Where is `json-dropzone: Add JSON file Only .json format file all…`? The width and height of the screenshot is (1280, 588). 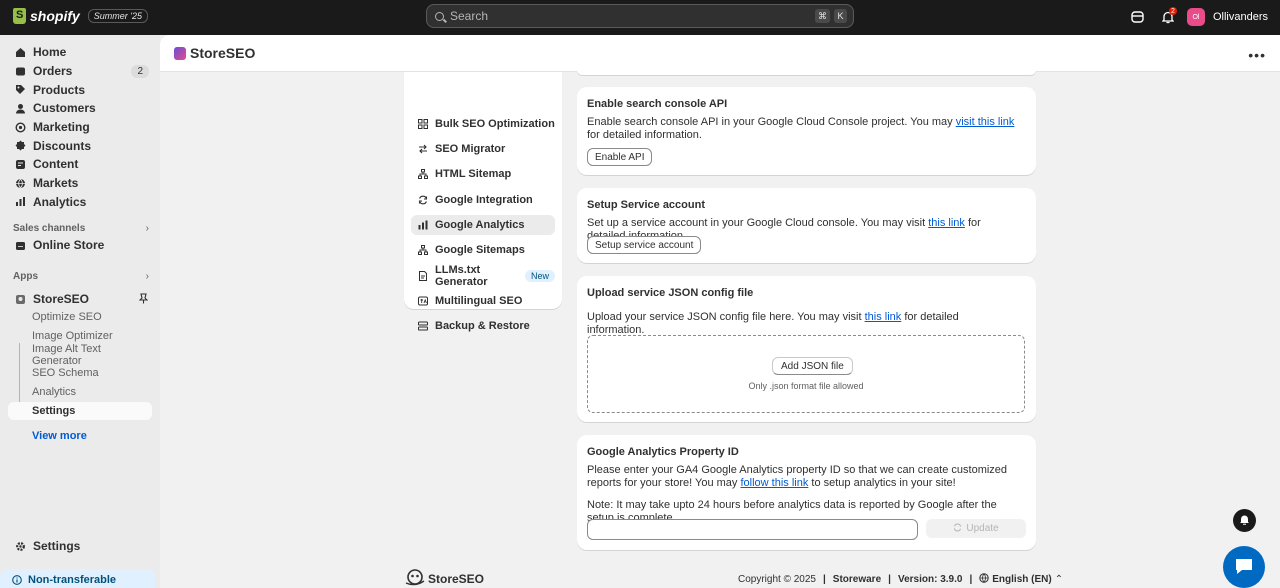
json-dropzone: Add JSON file Only .json format file all… is located at coordinates (806, 374).